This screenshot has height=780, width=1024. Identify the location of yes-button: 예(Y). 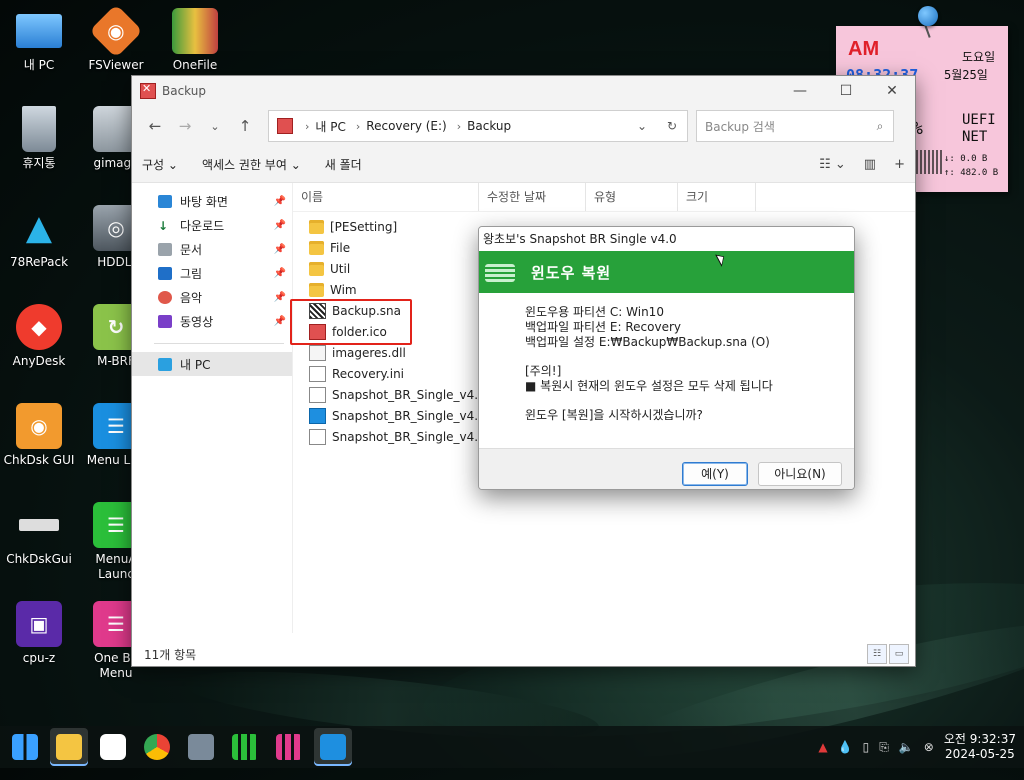
(715, 474).